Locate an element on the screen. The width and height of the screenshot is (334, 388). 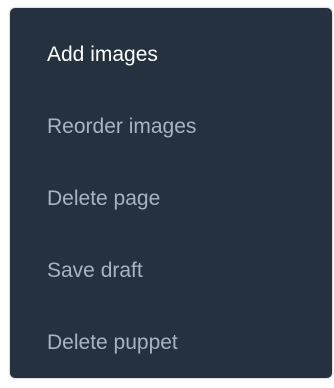
menu-item-delete-puppet: Delete puppet is located at coordinates (112, 343).